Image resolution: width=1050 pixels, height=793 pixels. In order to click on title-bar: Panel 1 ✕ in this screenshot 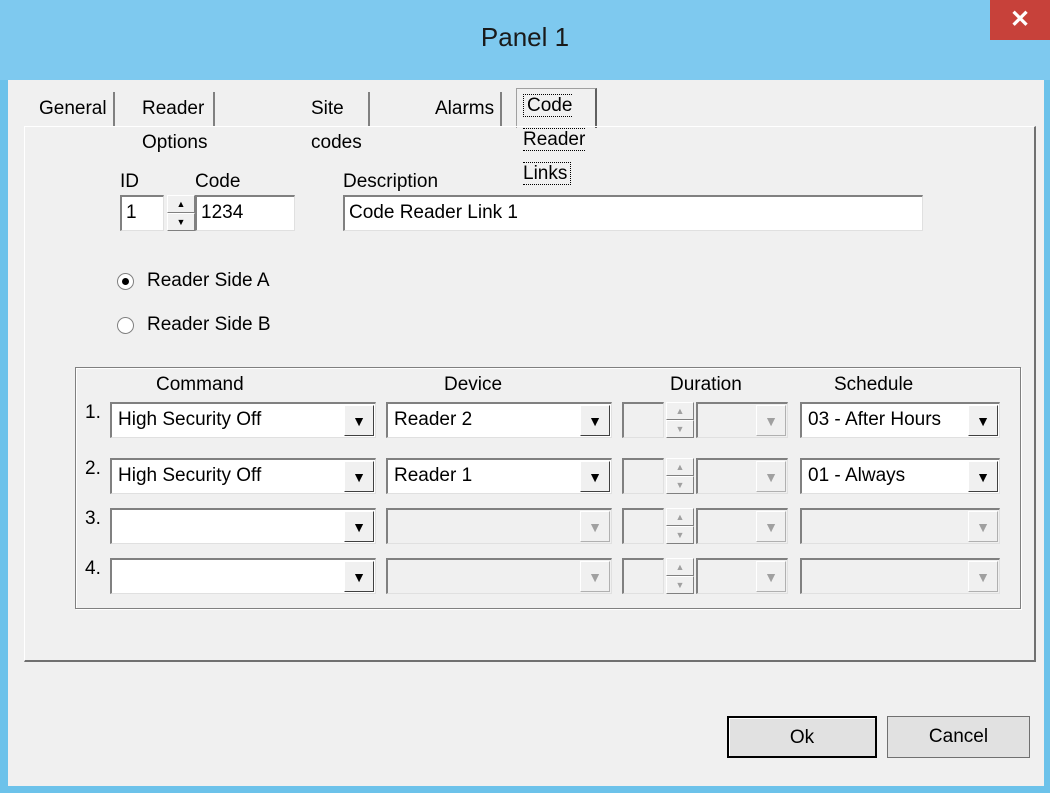, I will do `click(525, 40)`.